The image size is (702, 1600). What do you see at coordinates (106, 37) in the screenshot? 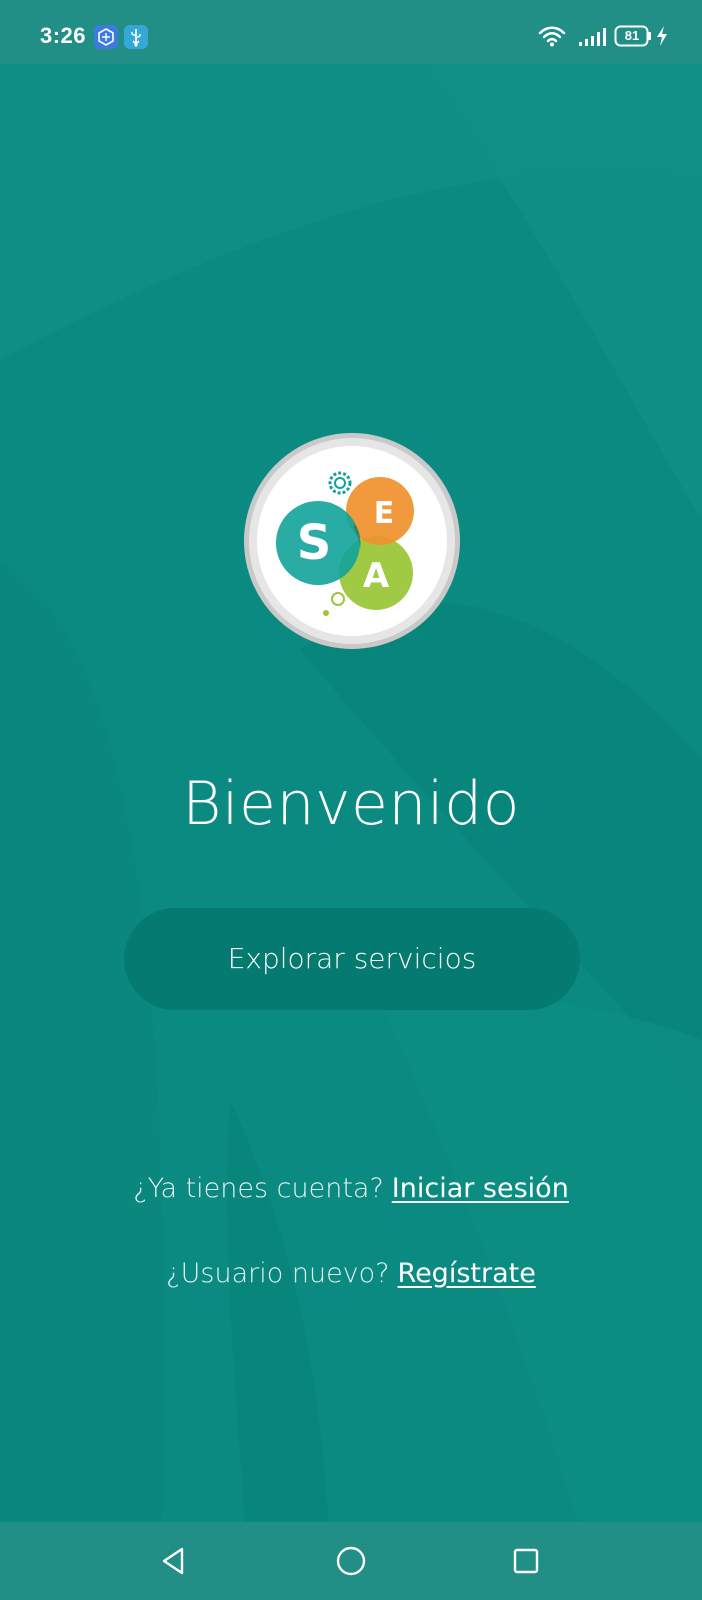
I see `vpn-shield-icon` at bounding box center [106, 37].